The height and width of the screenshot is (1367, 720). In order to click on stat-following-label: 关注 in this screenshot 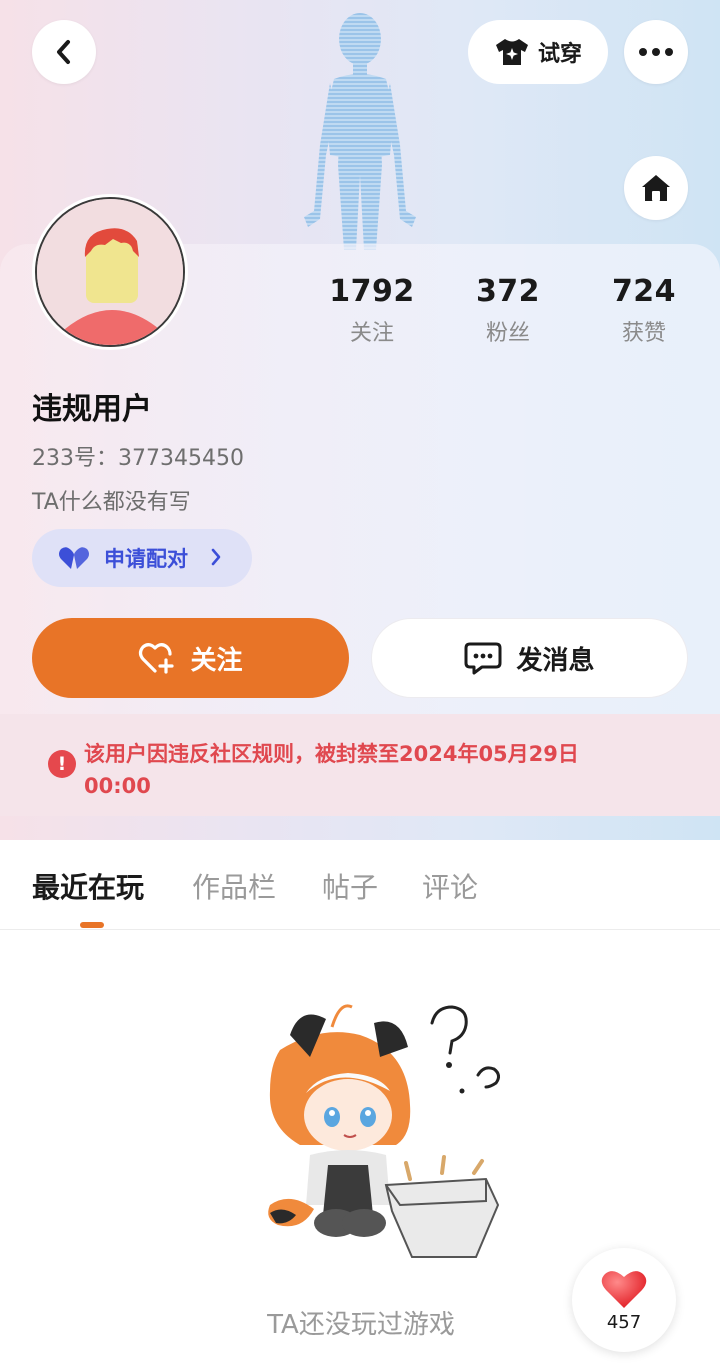, I will do `click(371, 333)`.